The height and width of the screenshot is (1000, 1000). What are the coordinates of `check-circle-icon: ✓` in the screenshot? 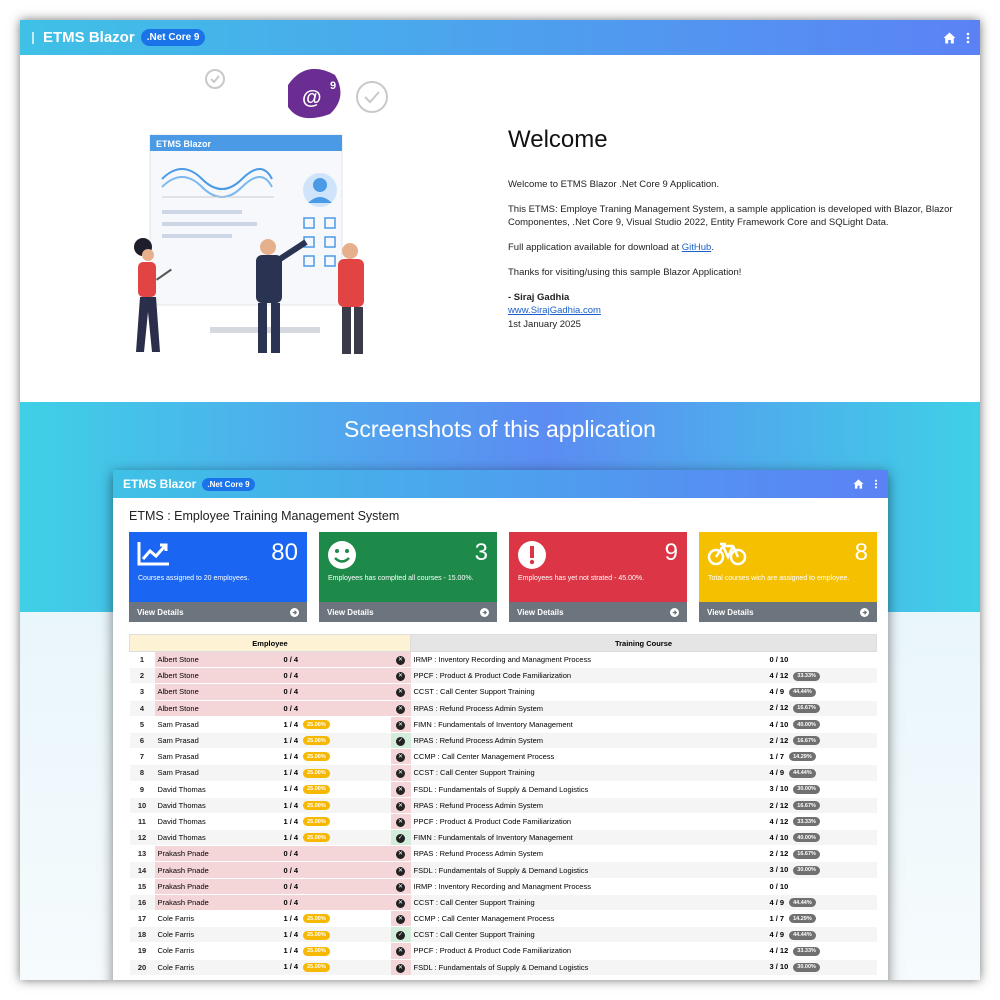 It's located at (400, 936).